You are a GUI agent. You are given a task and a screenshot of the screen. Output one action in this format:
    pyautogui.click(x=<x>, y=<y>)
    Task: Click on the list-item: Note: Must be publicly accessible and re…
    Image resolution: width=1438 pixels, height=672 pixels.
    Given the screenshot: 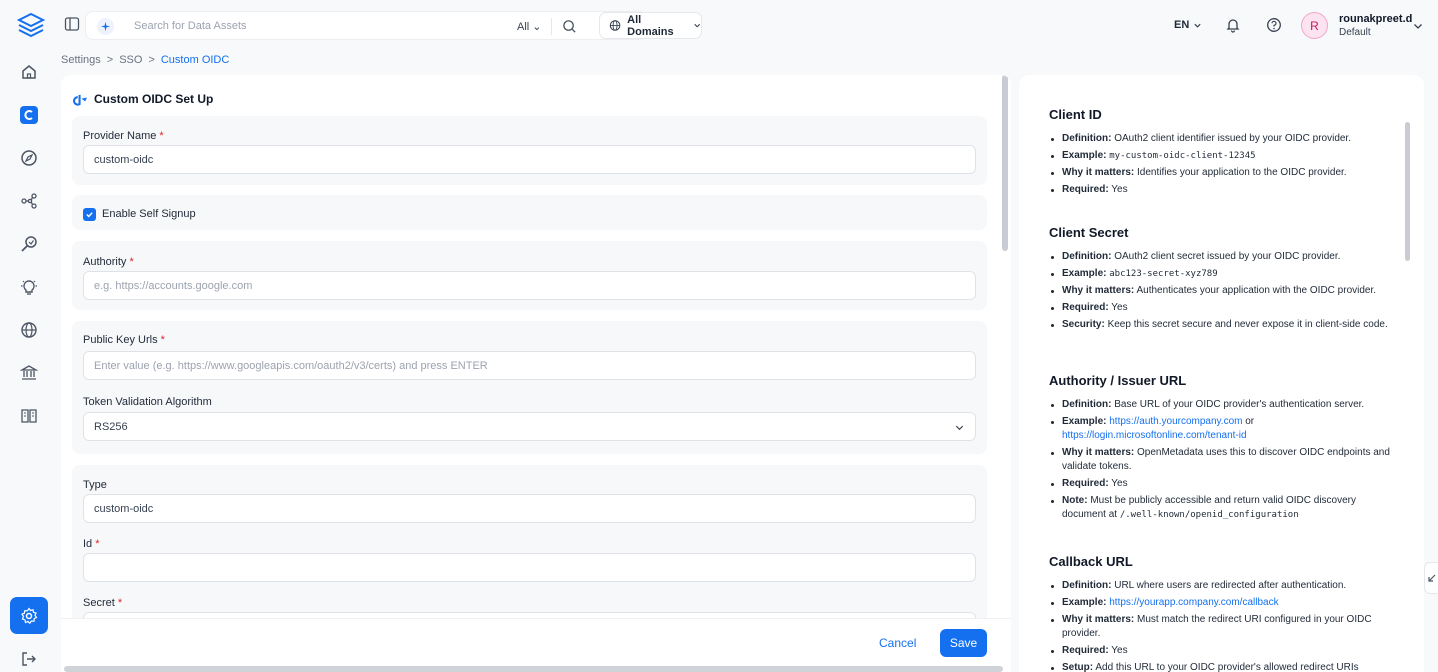 What is the action you would take?
    pyautogui.click(x=1221, y=508)
    